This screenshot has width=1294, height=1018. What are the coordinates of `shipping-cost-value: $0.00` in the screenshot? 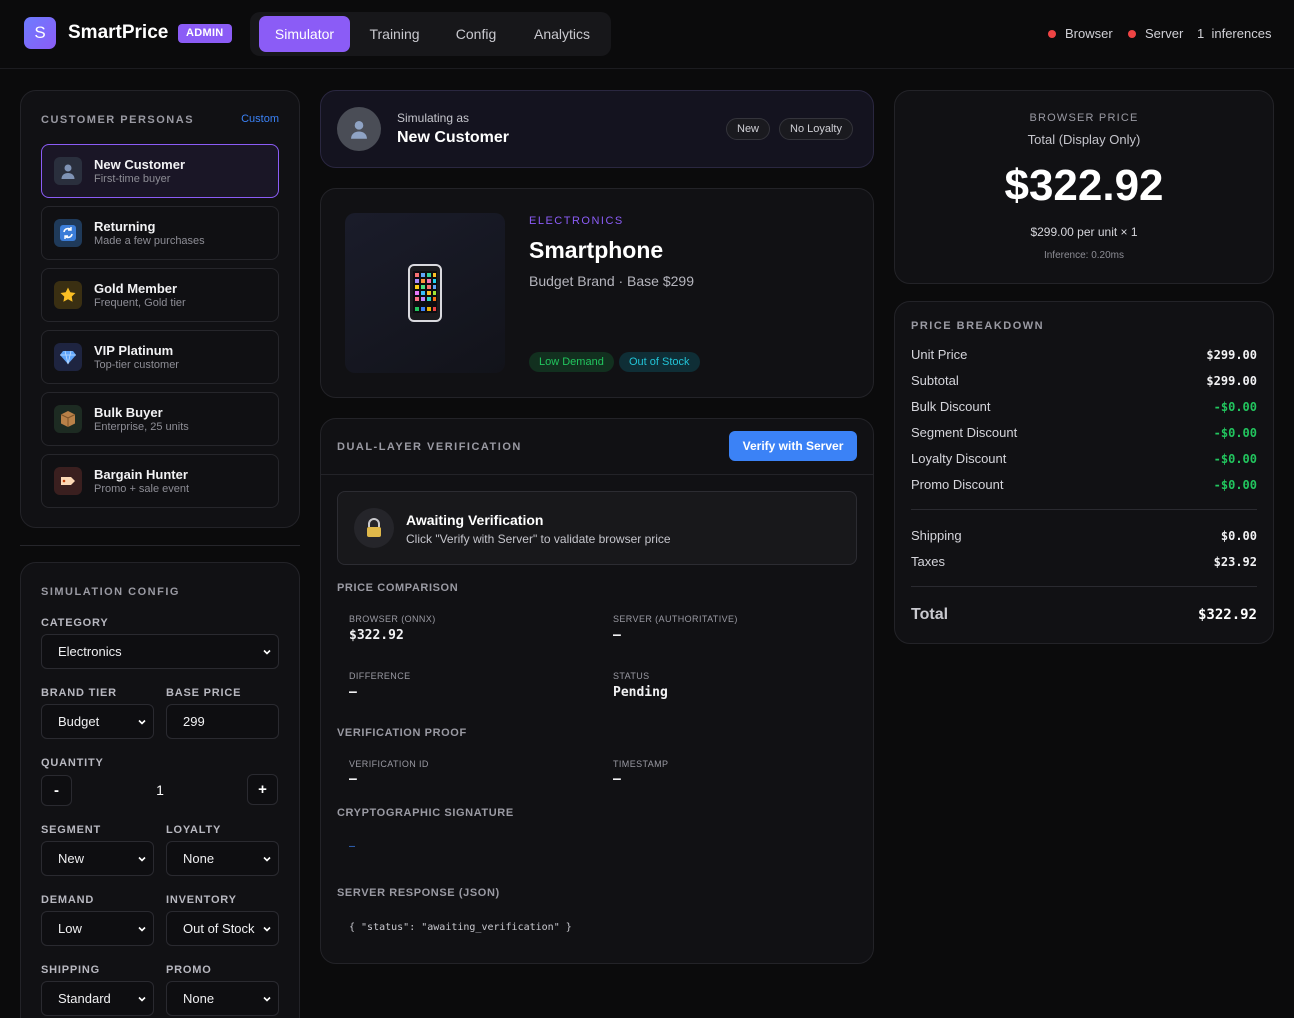 It's located at (1238, 536).